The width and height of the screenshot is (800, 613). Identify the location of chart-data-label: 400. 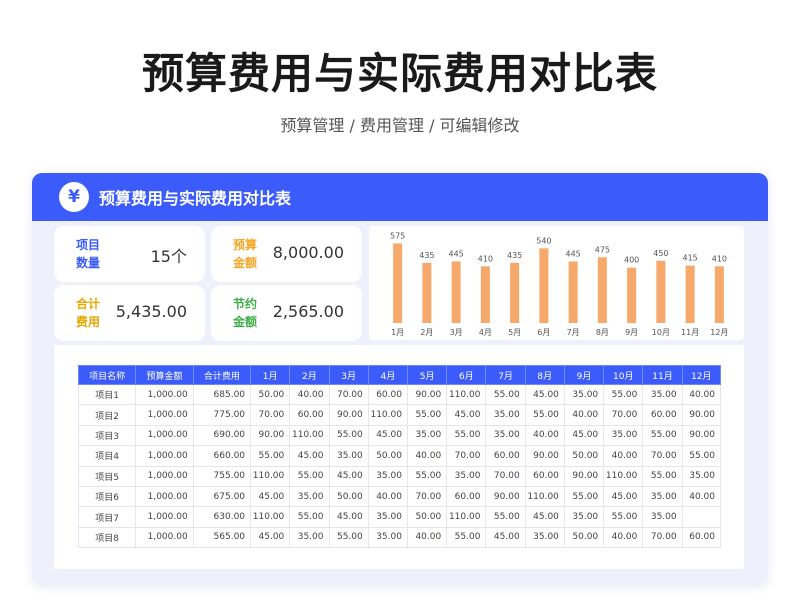
(631, 260).